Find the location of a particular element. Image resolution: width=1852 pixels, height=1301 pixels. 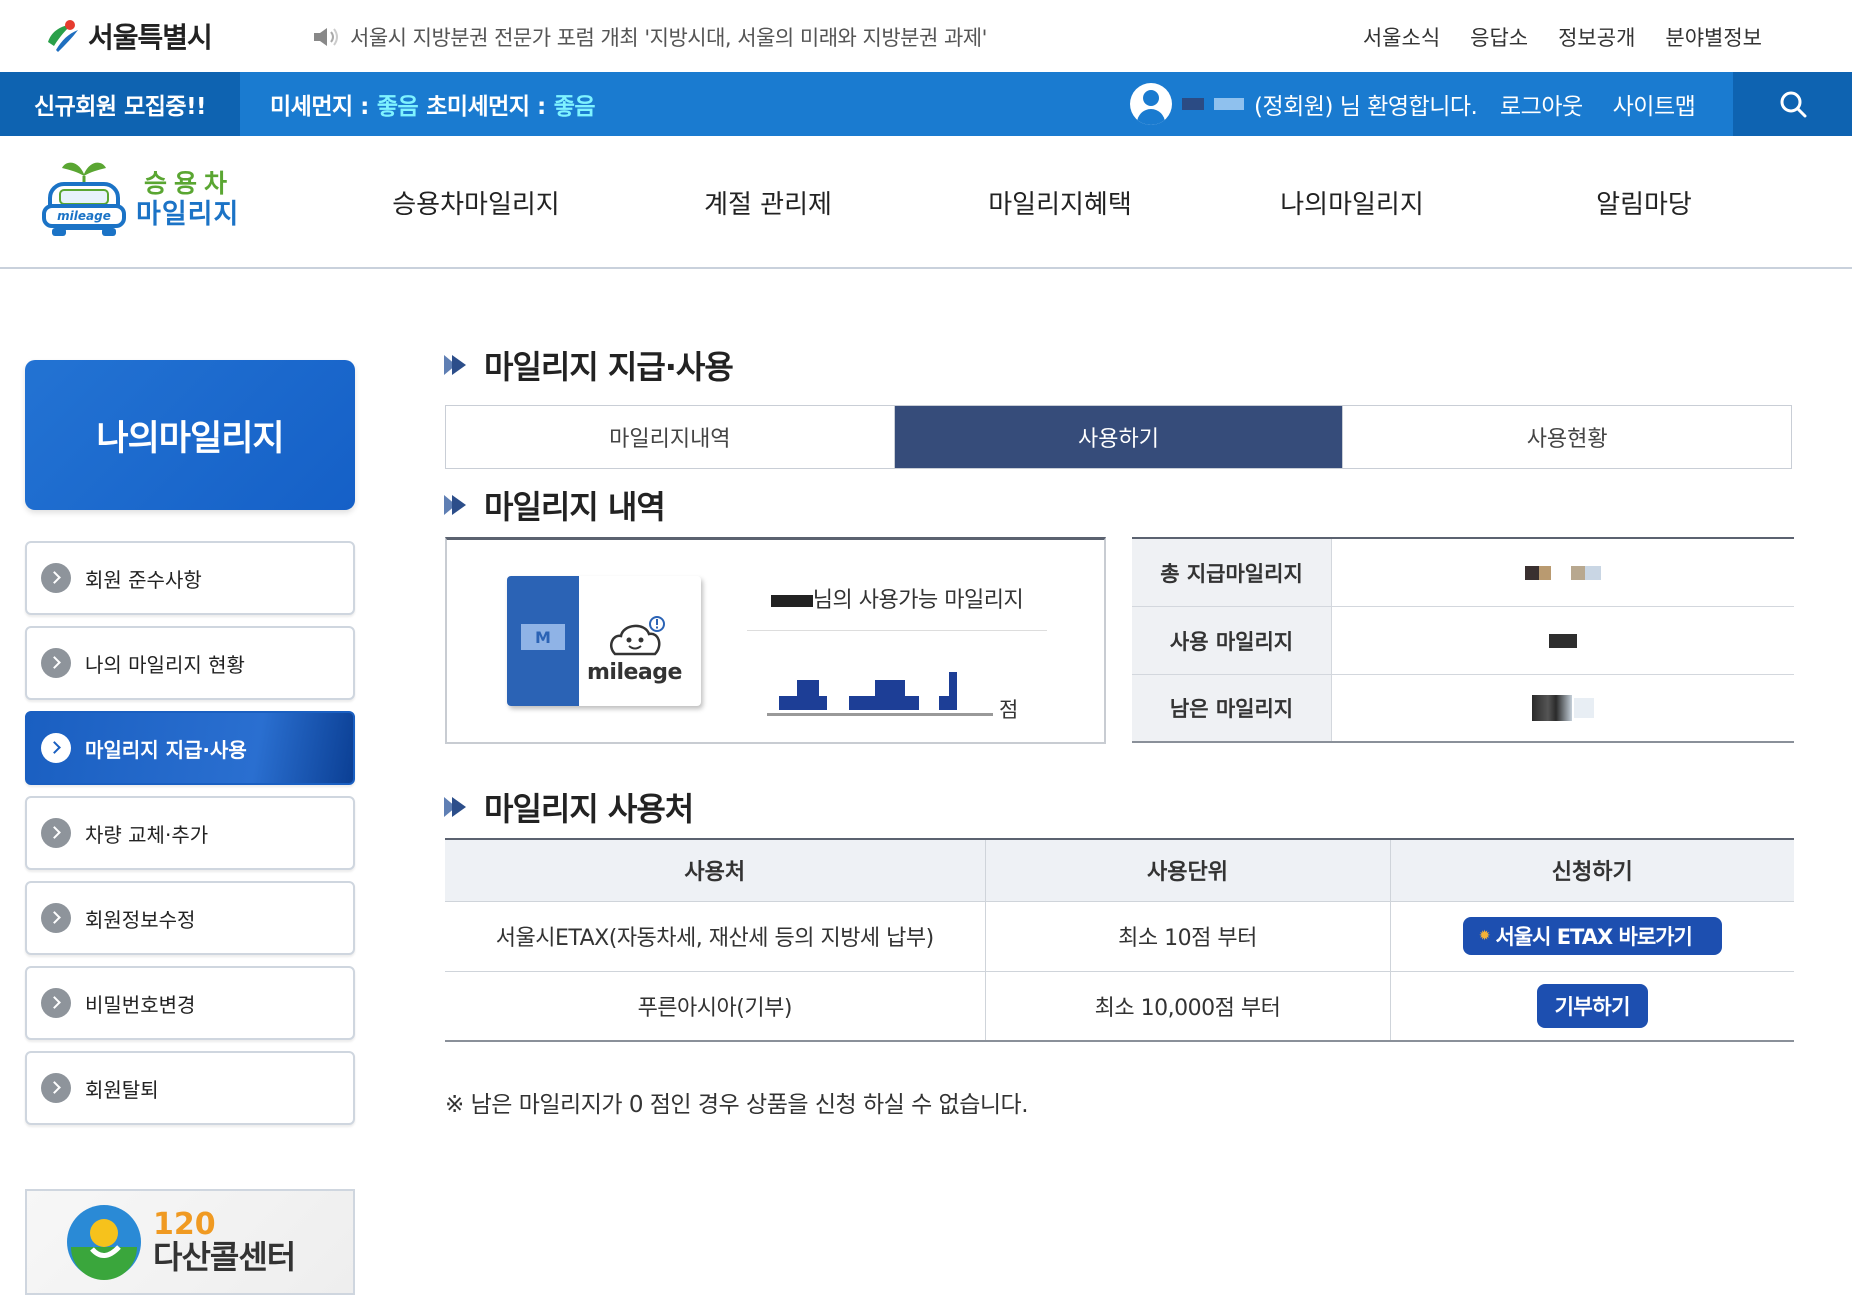

brand-line1: 승용차 is located at coordinates (189, 184).